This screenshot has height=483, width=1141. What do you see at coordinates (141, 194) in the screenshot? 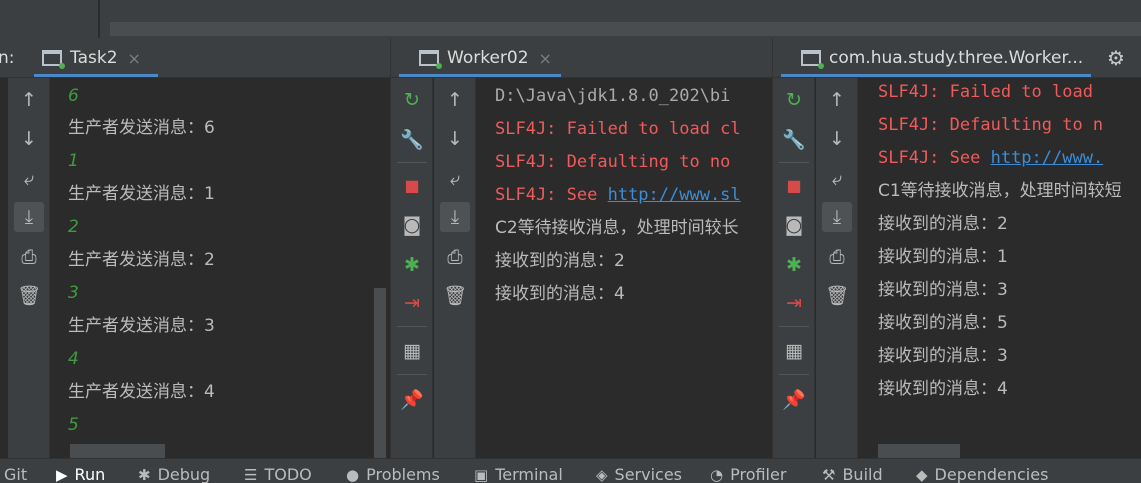
I see `console-line: 生产者发送消息：1` at bounding box center [141, 194].